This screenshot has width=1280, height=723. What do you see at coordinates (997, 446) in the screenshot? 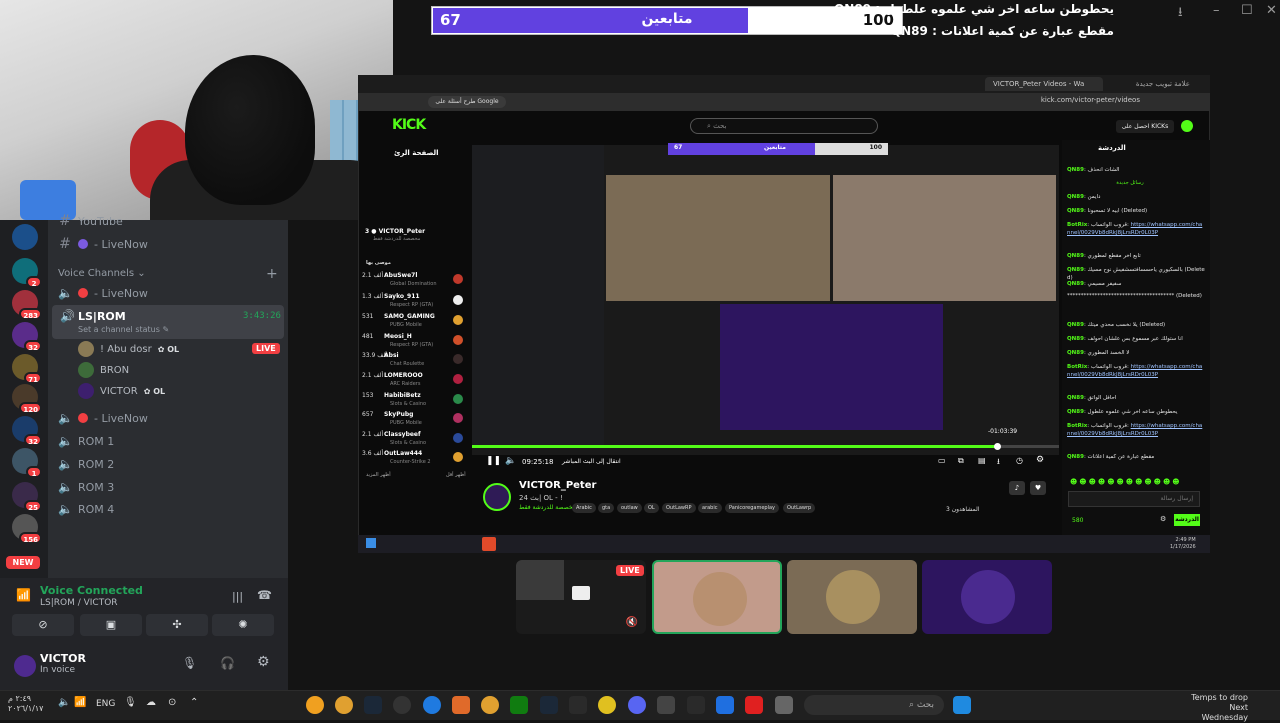
I see `seek-handle` at bounding box center [997, 446].